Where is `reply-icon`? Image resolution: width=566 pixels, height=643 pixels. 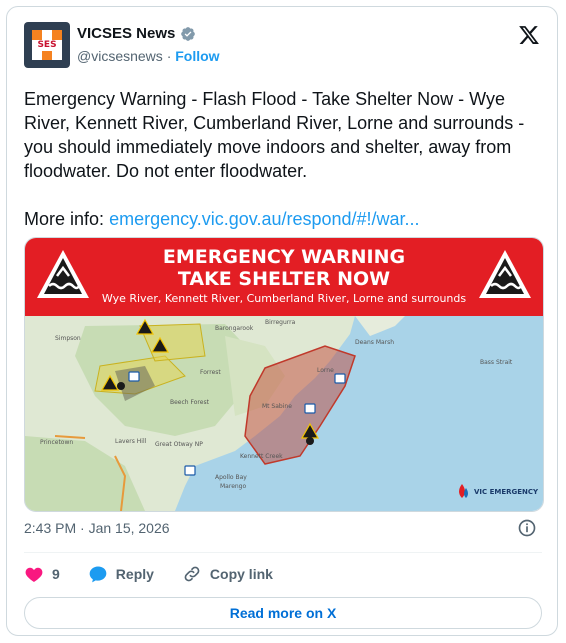 reply-icon is located at coordinates (98, 574).